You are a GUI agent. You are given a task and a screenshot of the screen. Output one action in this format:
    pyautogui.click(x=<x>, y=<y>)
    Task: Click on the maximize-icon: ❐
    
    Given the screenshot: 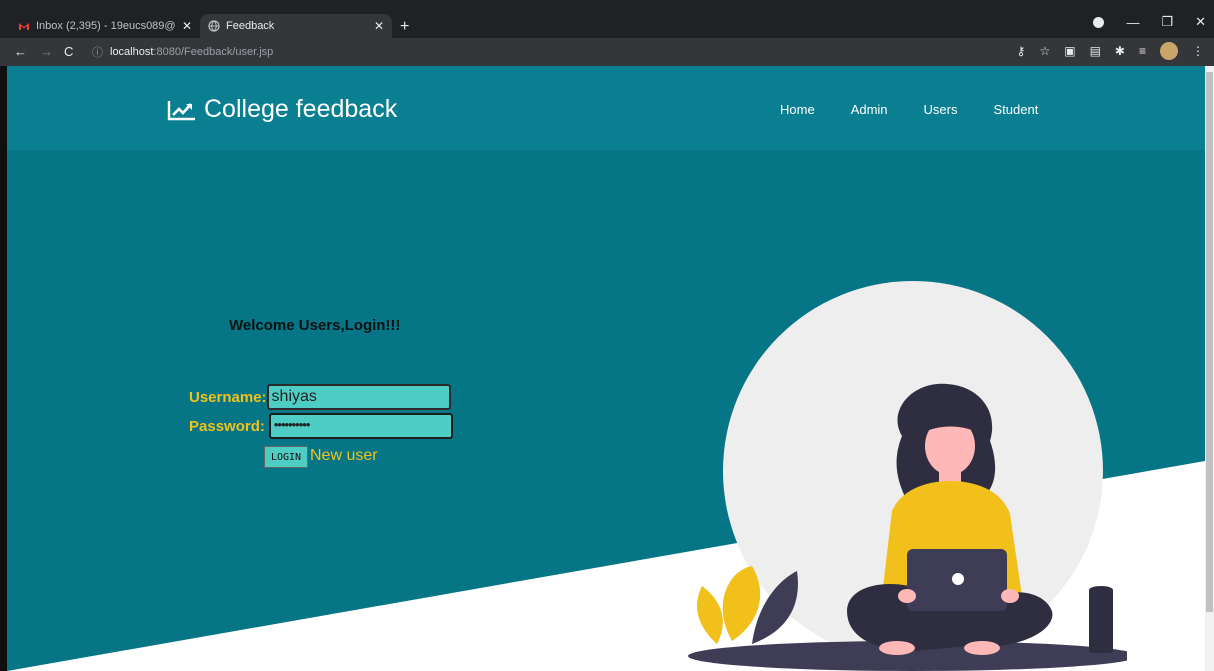 What is the action you would take?
    pyautogui.click(x=1167, y=22)
    